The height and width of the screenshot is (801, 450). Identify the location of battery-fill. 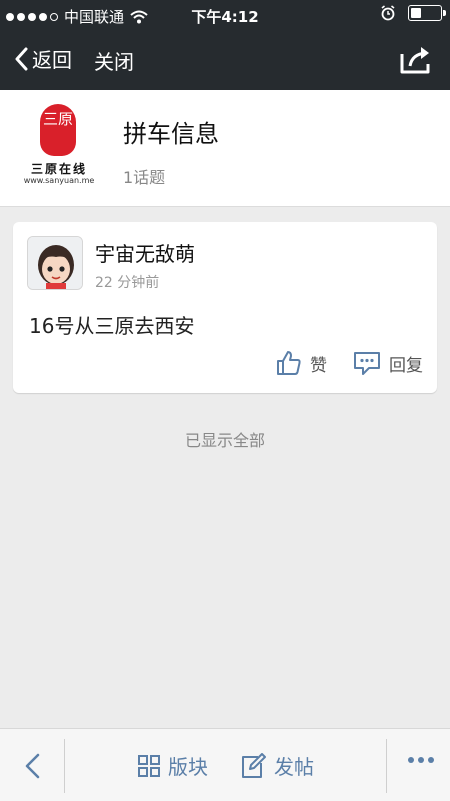
(416, 13).